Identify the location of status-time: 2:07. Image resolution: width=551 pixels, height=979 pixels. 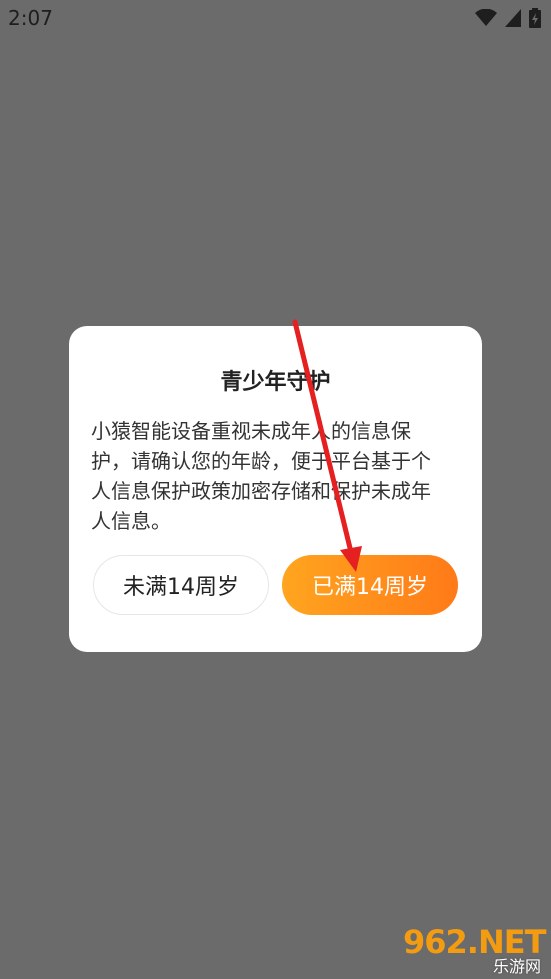
(30, 18).